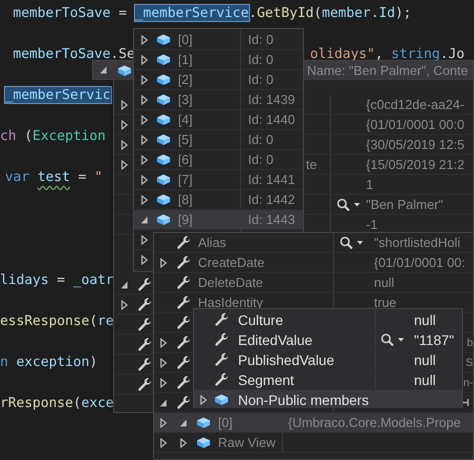  I want to click on member-value: -1, so click(372, 224).